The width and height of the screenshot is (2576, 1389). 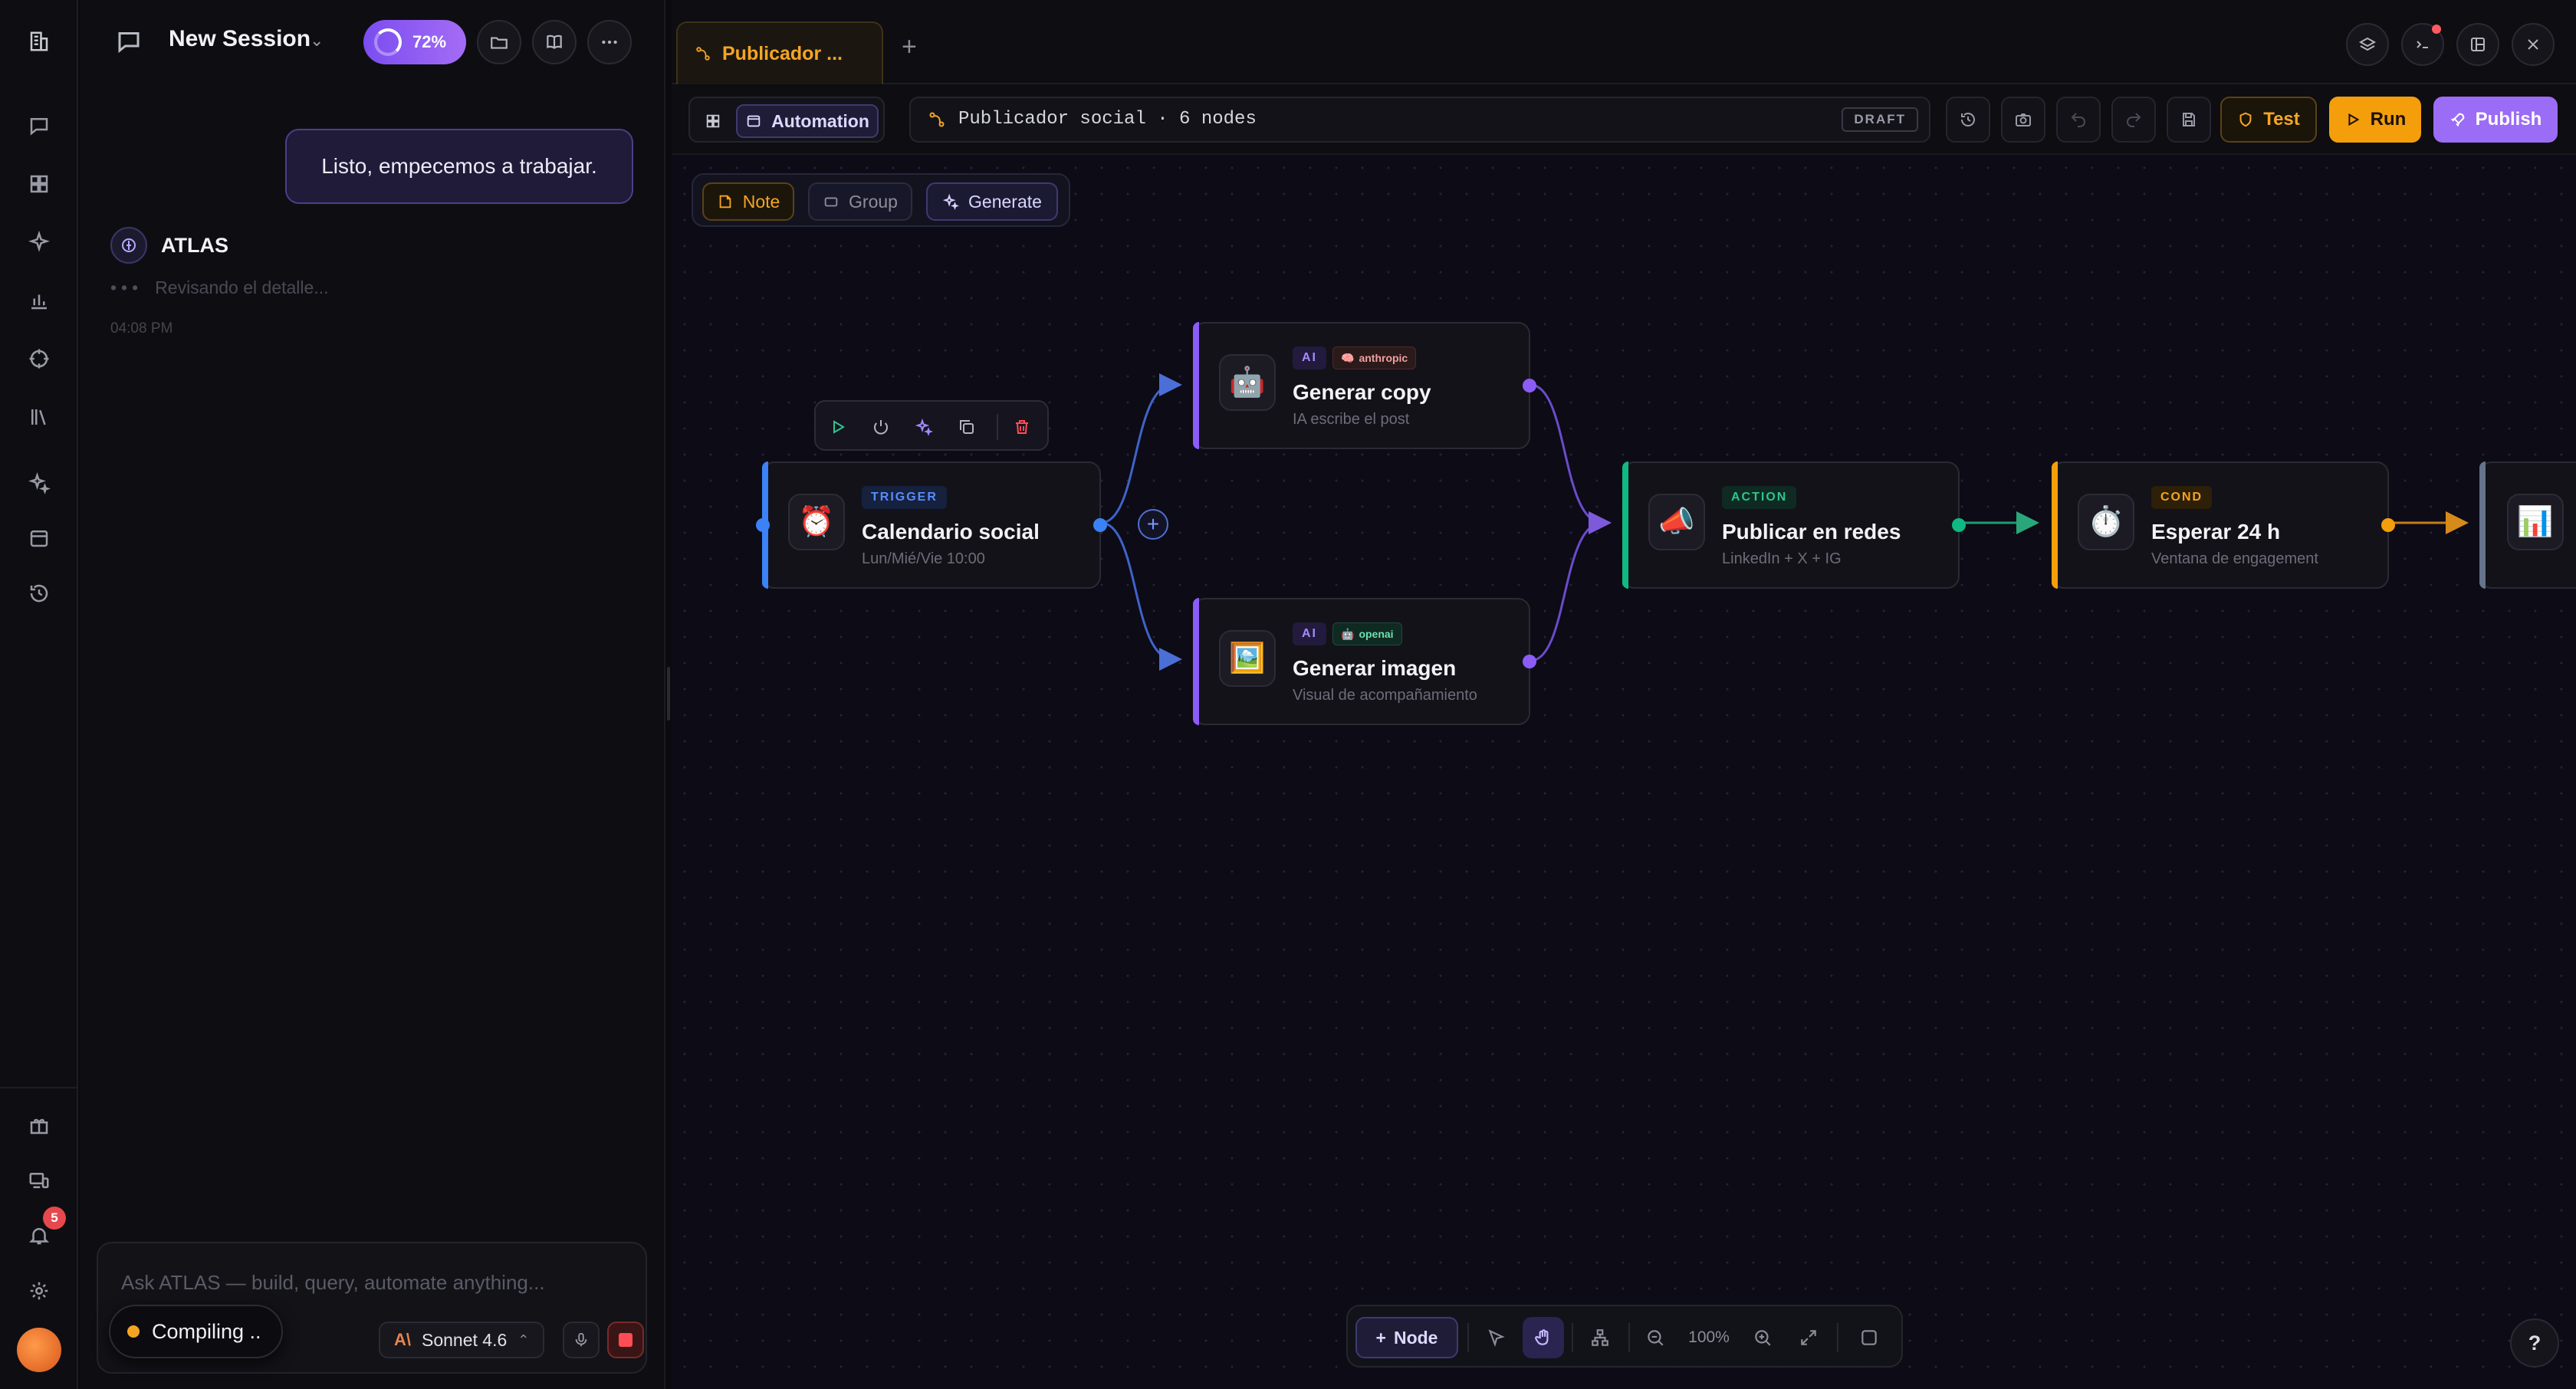 I want to click on node-type-badge: COND, so click(x=2182, y=497).